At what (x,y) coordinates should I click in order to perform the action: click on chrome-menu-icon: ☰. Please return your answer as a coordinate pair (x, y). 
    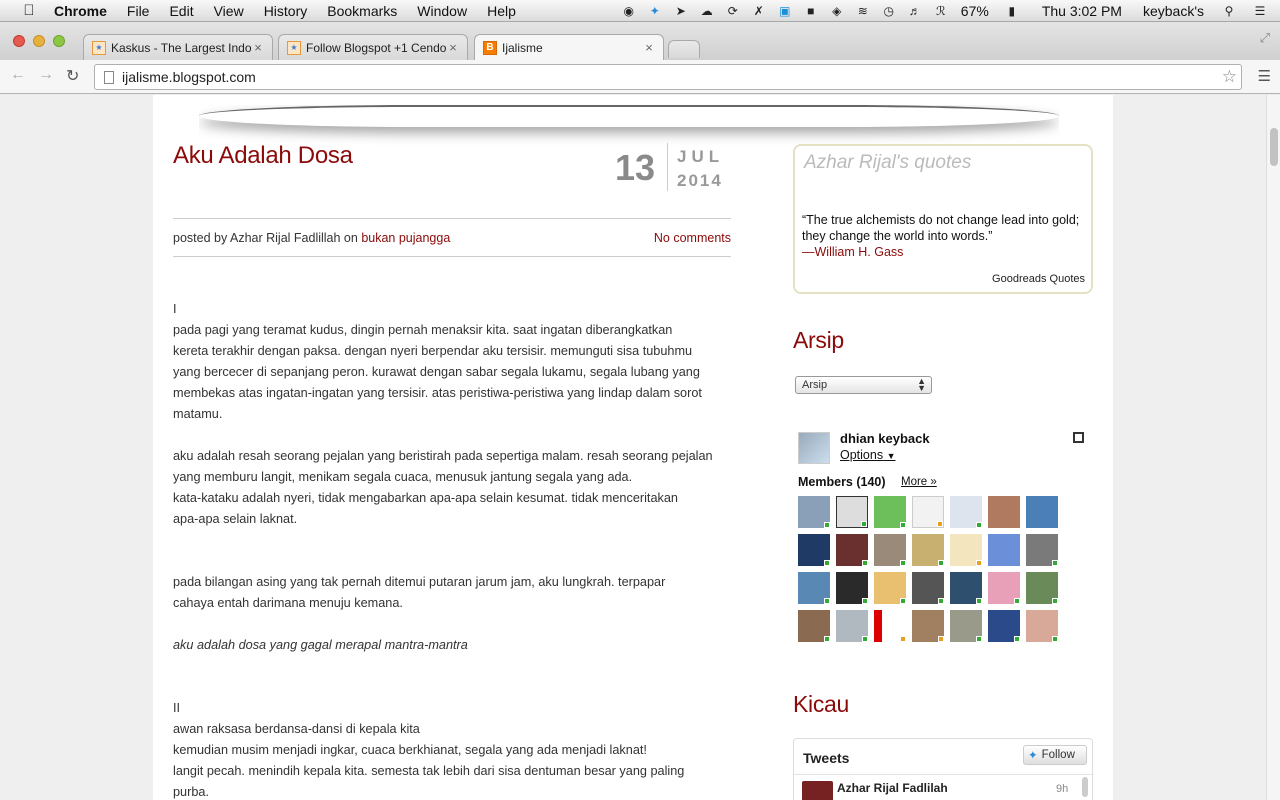
    Looking at the image, I should click on (1264, 76).